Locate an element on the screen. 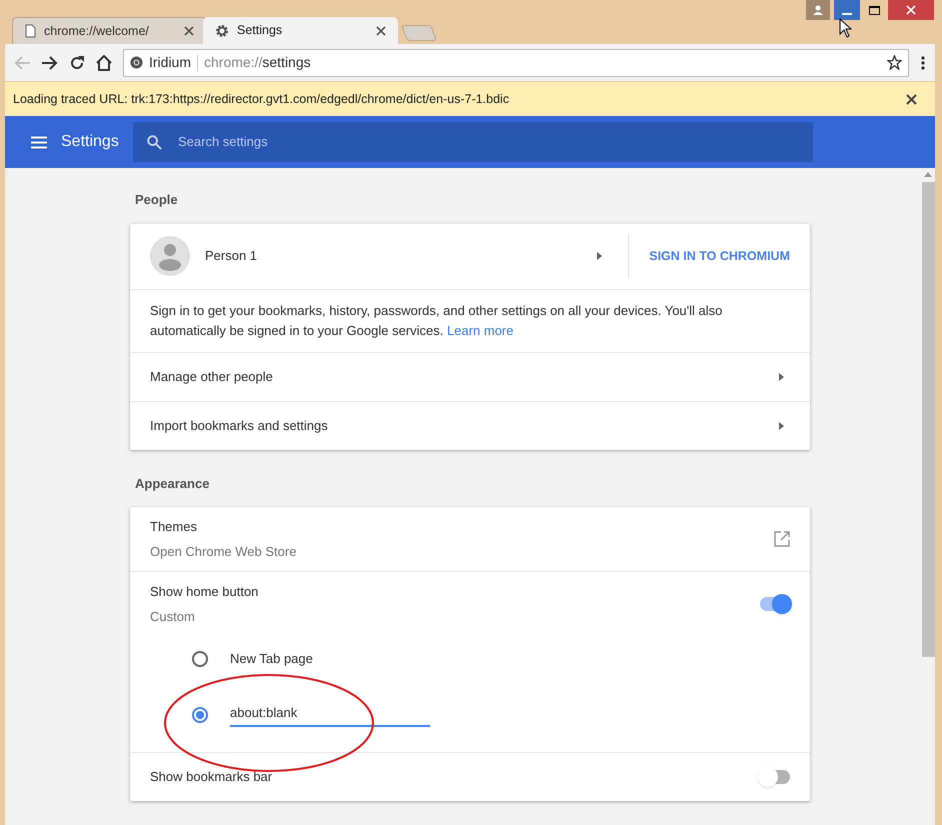 This screenshot has width=942, height=825. home-icon is located at coordinates (104, 62).